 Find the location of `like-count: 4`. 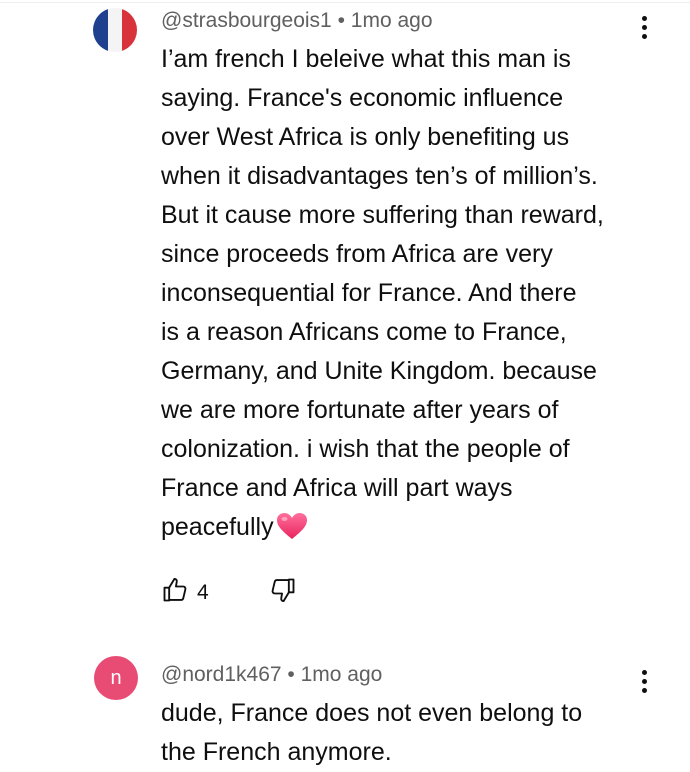

like-count: 4 is located at coordinates (203, 592).